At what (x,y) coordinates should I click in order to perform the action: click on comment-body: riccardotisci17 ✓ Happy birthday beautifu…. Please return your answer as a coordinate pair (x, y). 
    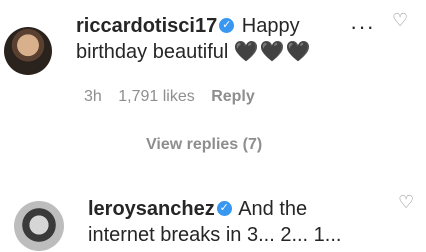
    Looking at the image, I should click on (211, 39).